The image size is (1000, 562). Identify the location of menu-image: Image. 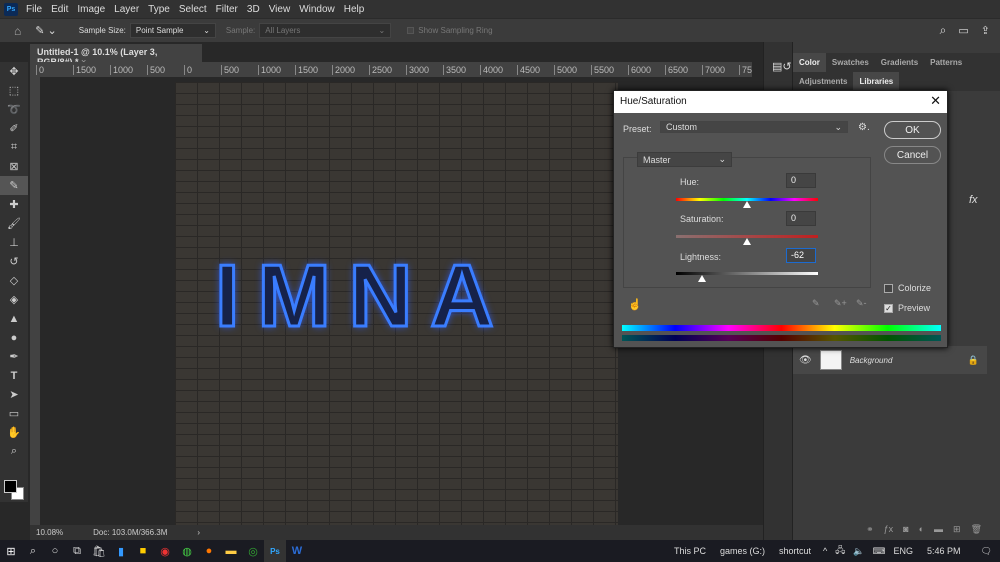
(91, 9).